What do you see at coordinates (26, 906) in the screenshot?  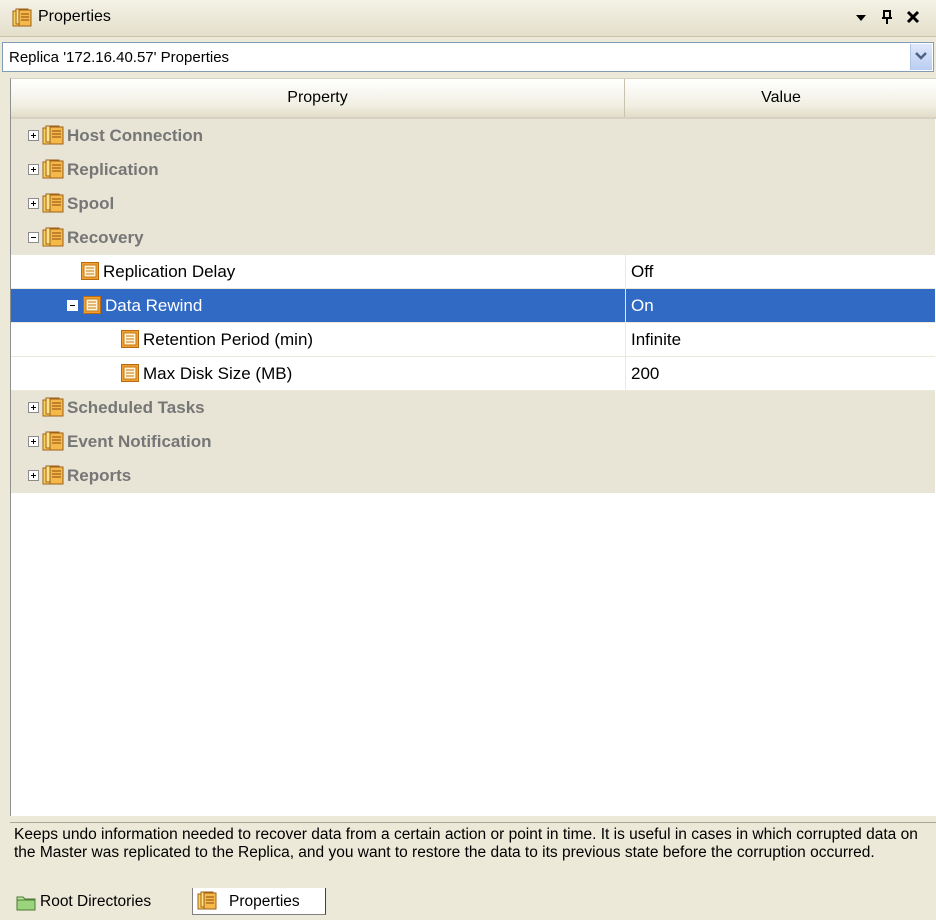 I see `folder-icon` at bounding box center [26, 906].